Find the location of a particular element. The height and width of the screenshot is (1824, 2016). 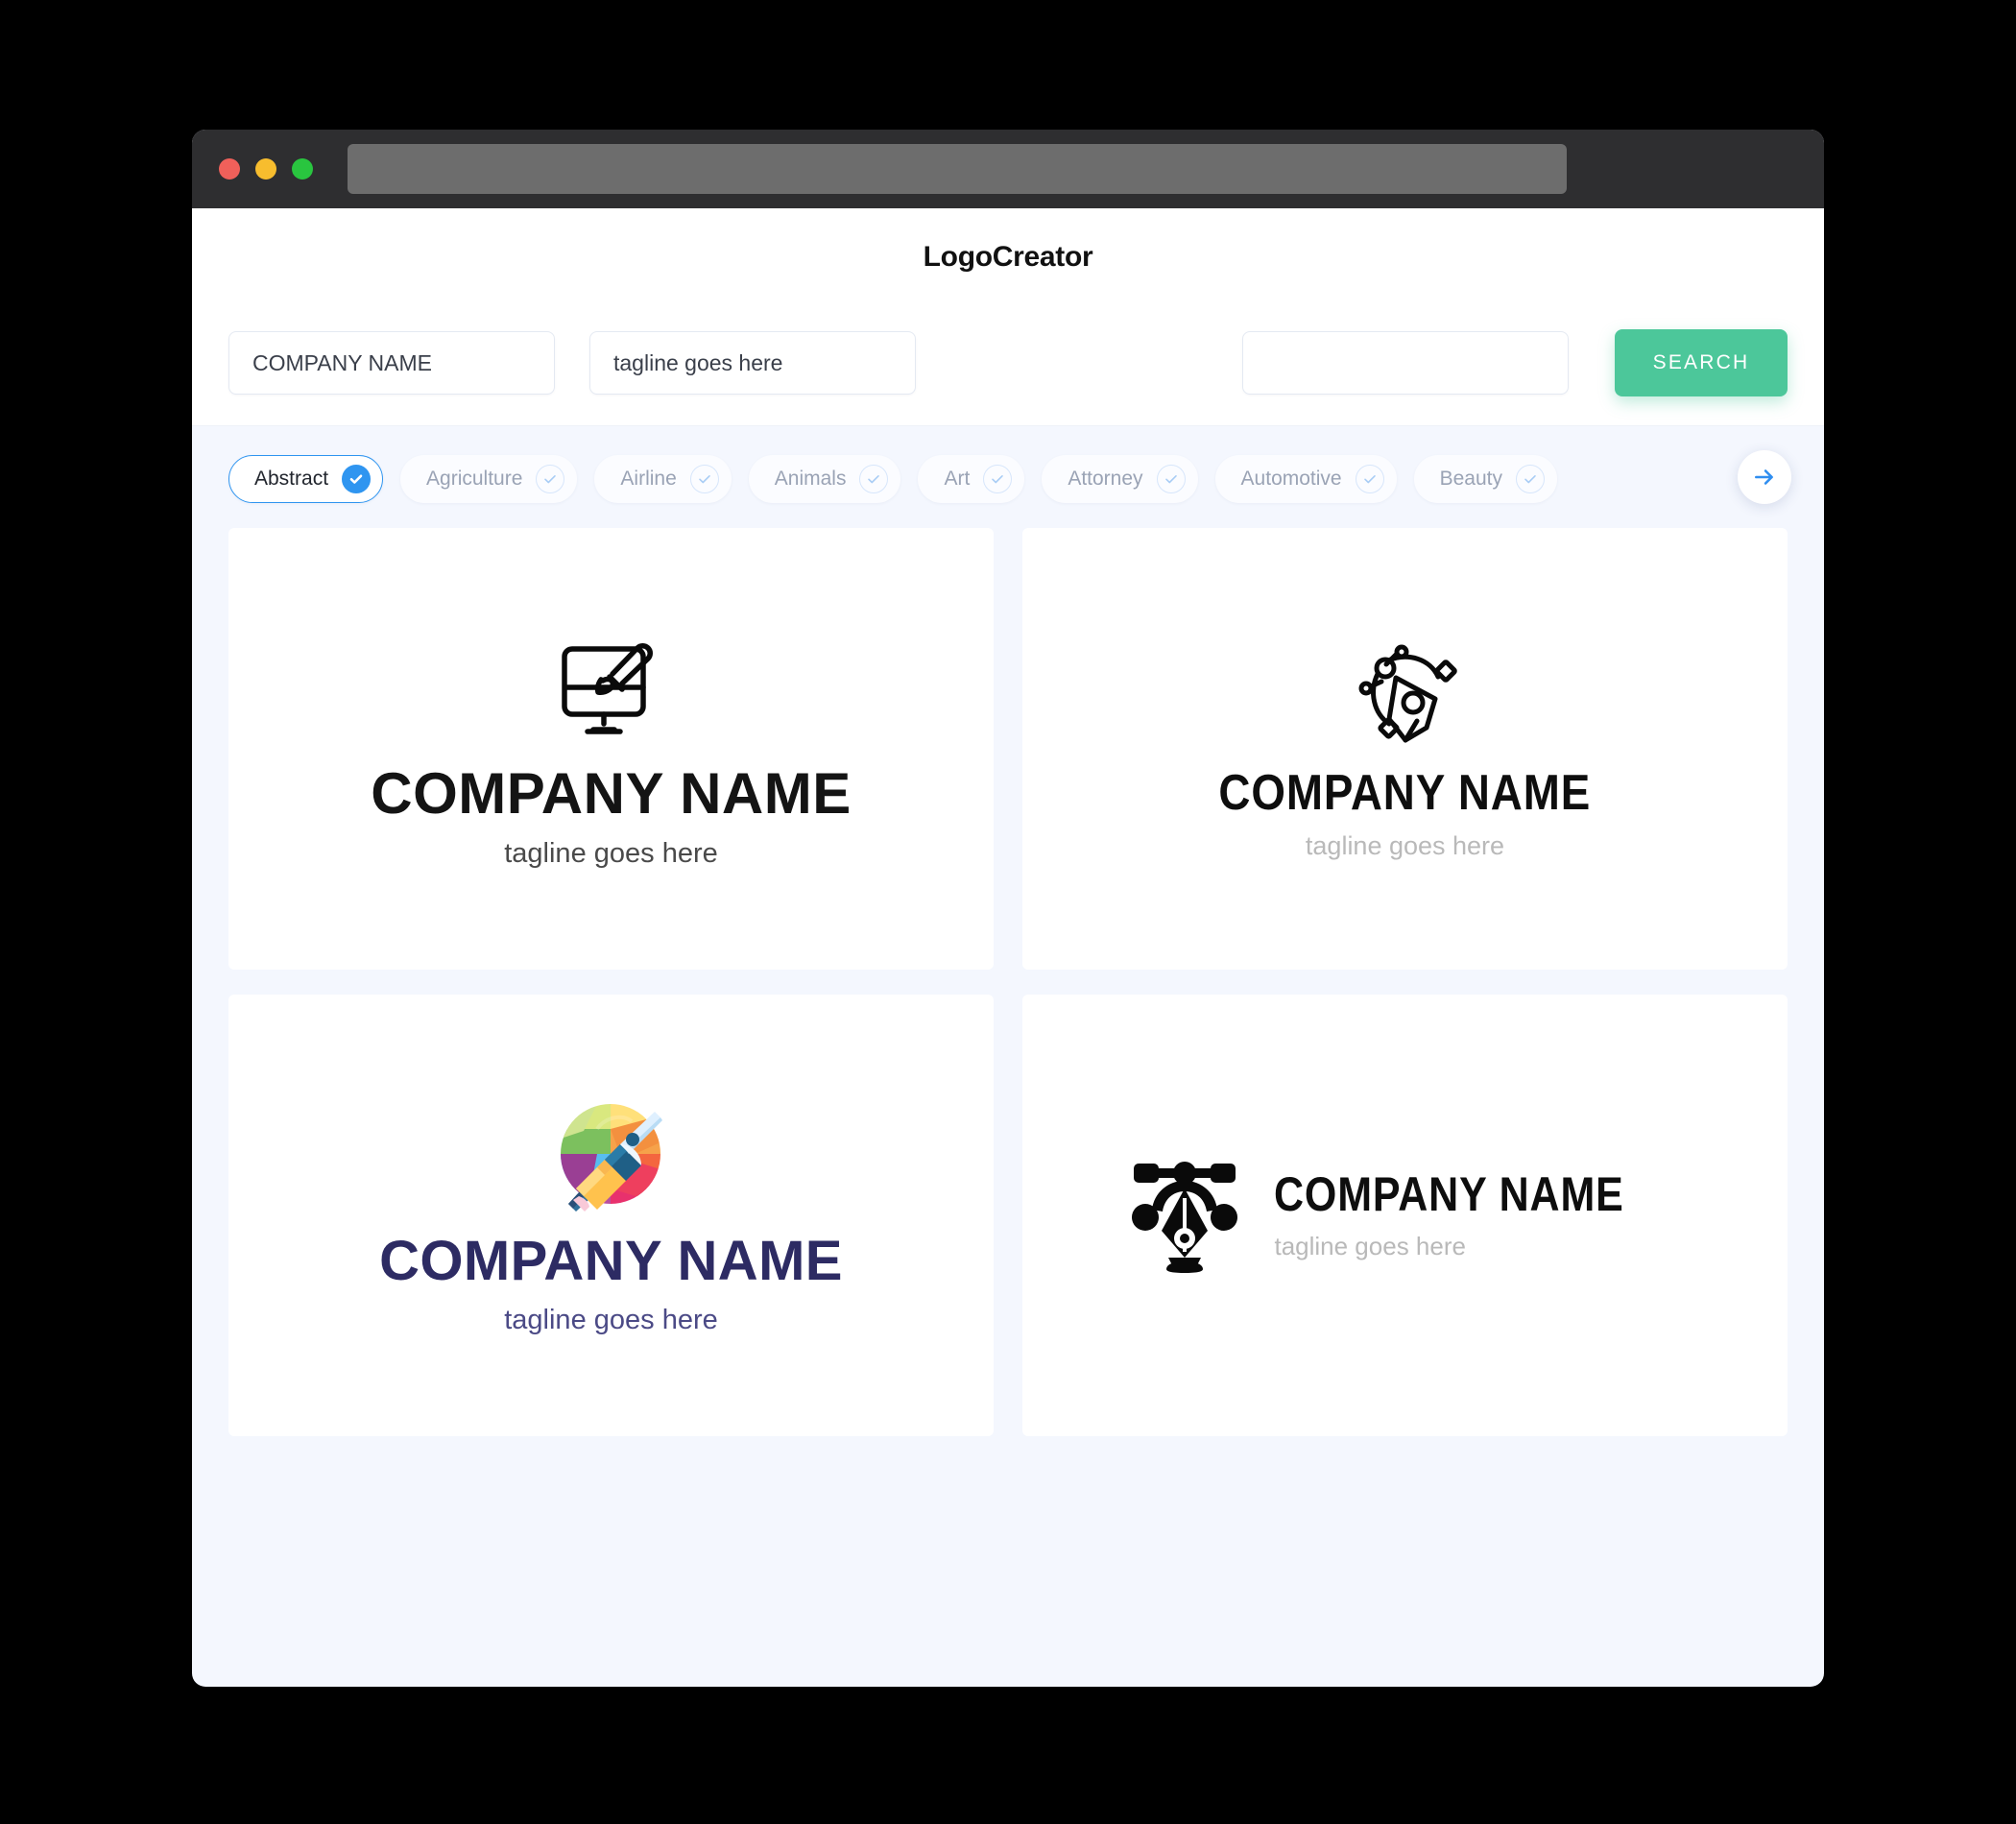

arrow-right-icon is located at coordinates (1764, 477).